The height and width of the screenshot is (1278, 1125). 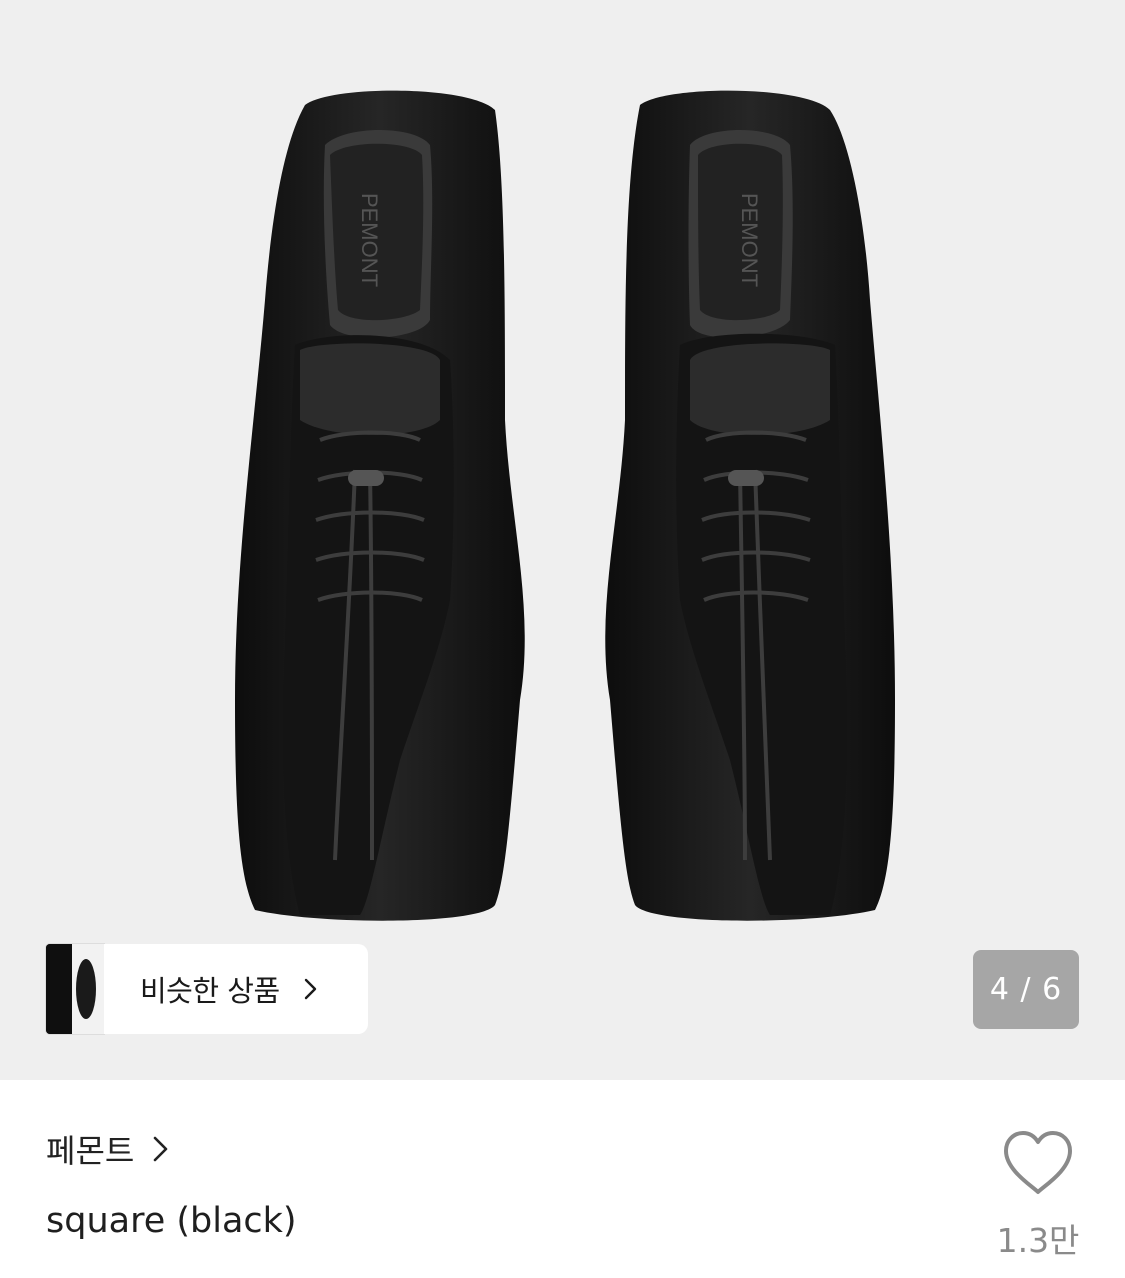 What do you see at coordinates (1038, 1200) in the screenshot?
I see `like-button: 1.3만` at bounding box center [1038, 1200].